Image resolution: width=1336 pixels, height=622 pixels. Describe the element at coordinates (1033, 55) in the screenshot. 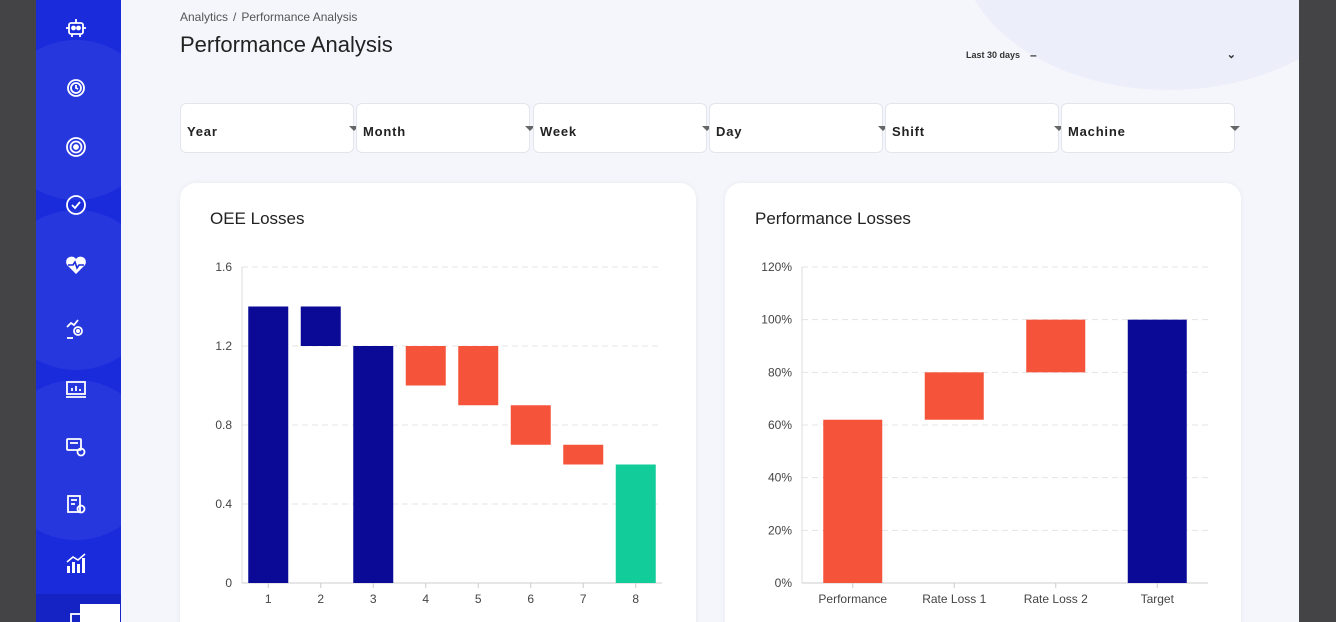

I see `dash-icon: –` at that location.